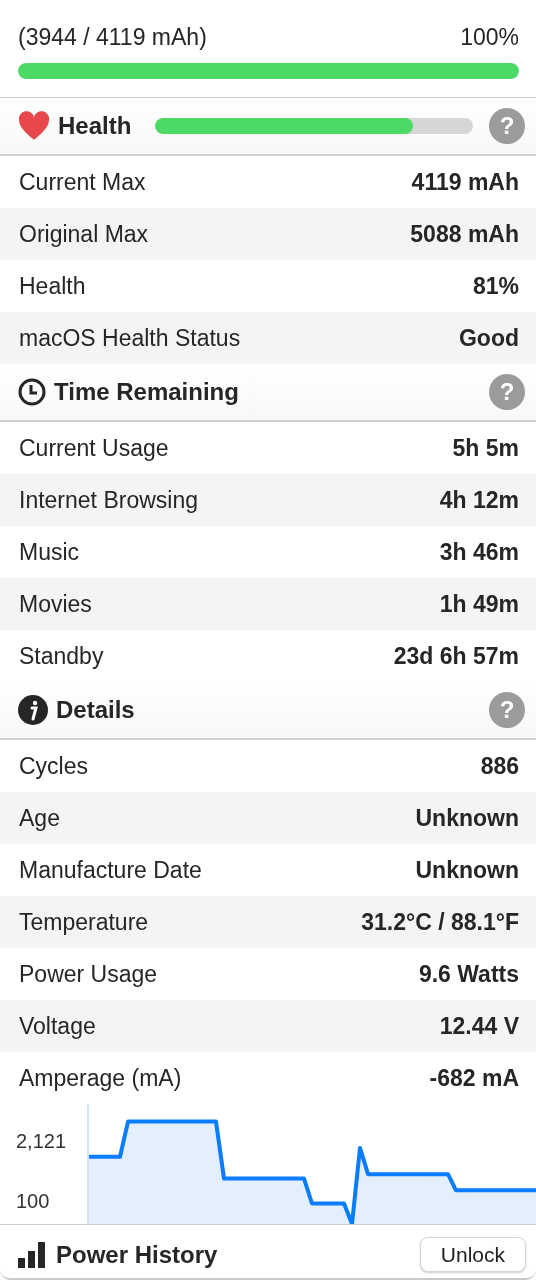  What do you see at coordinates (84, 234) in the screenshot?
I see `row-label: Original Max` at bounding box center [84, 234].